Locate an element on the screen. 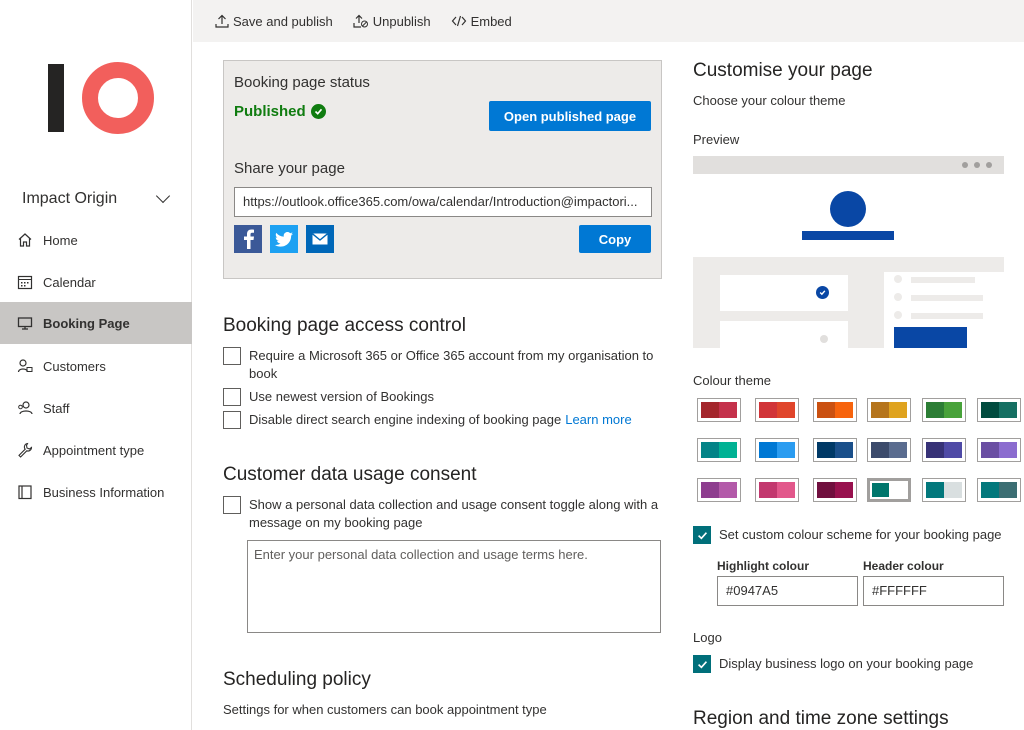 This screenshot has width=1024, height=730. custom-scheme-checkbox is located at coordinates (702, 535).